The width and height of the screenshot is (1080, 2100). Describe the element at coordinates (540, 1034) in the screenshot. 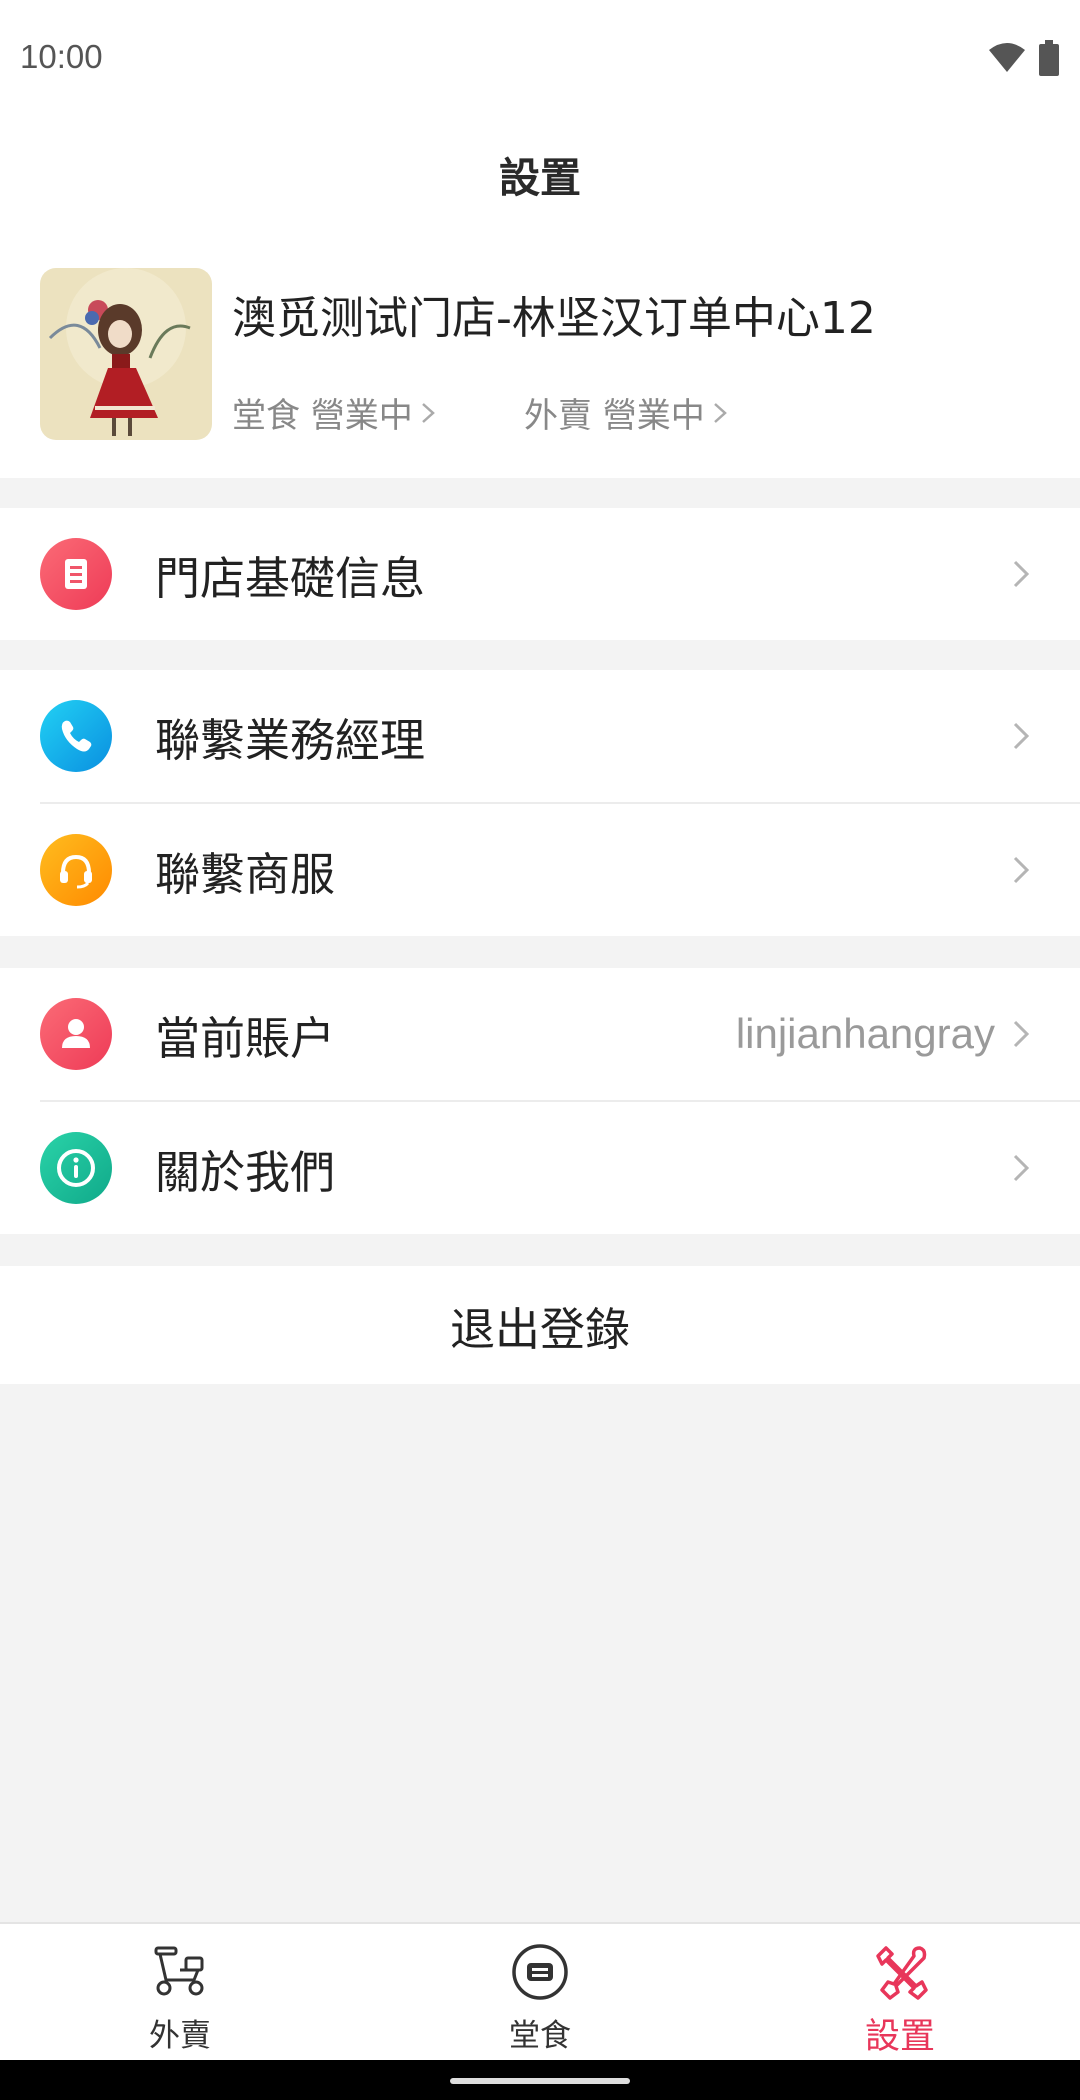

I see `menu-item-current-account: 當前賬户 linjianhangray` at that location.